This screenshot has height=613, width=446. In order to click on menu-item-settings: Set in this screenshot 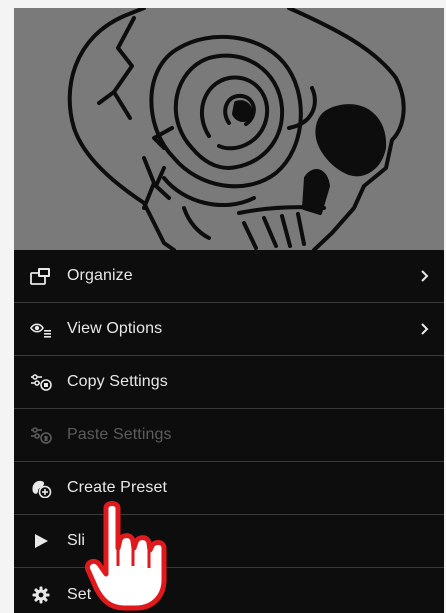, I will do `click(229, 590)`.